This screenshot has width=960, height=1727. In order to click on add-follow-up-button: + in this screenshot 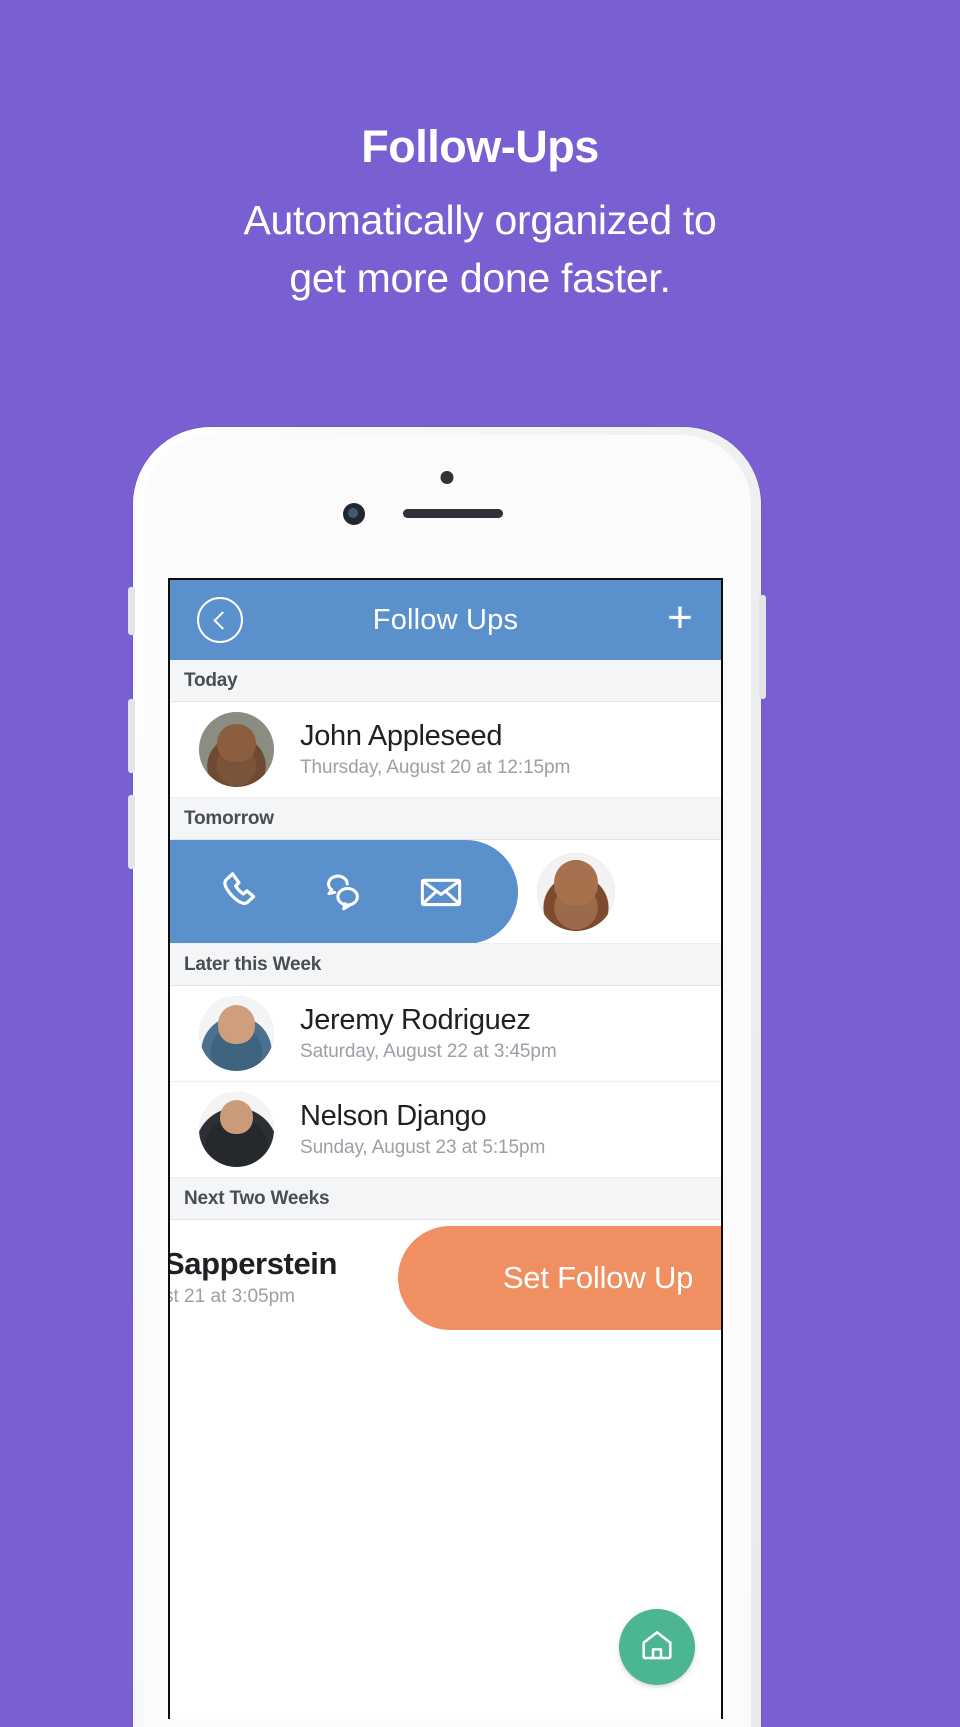, I will do `click(680, 618)`.